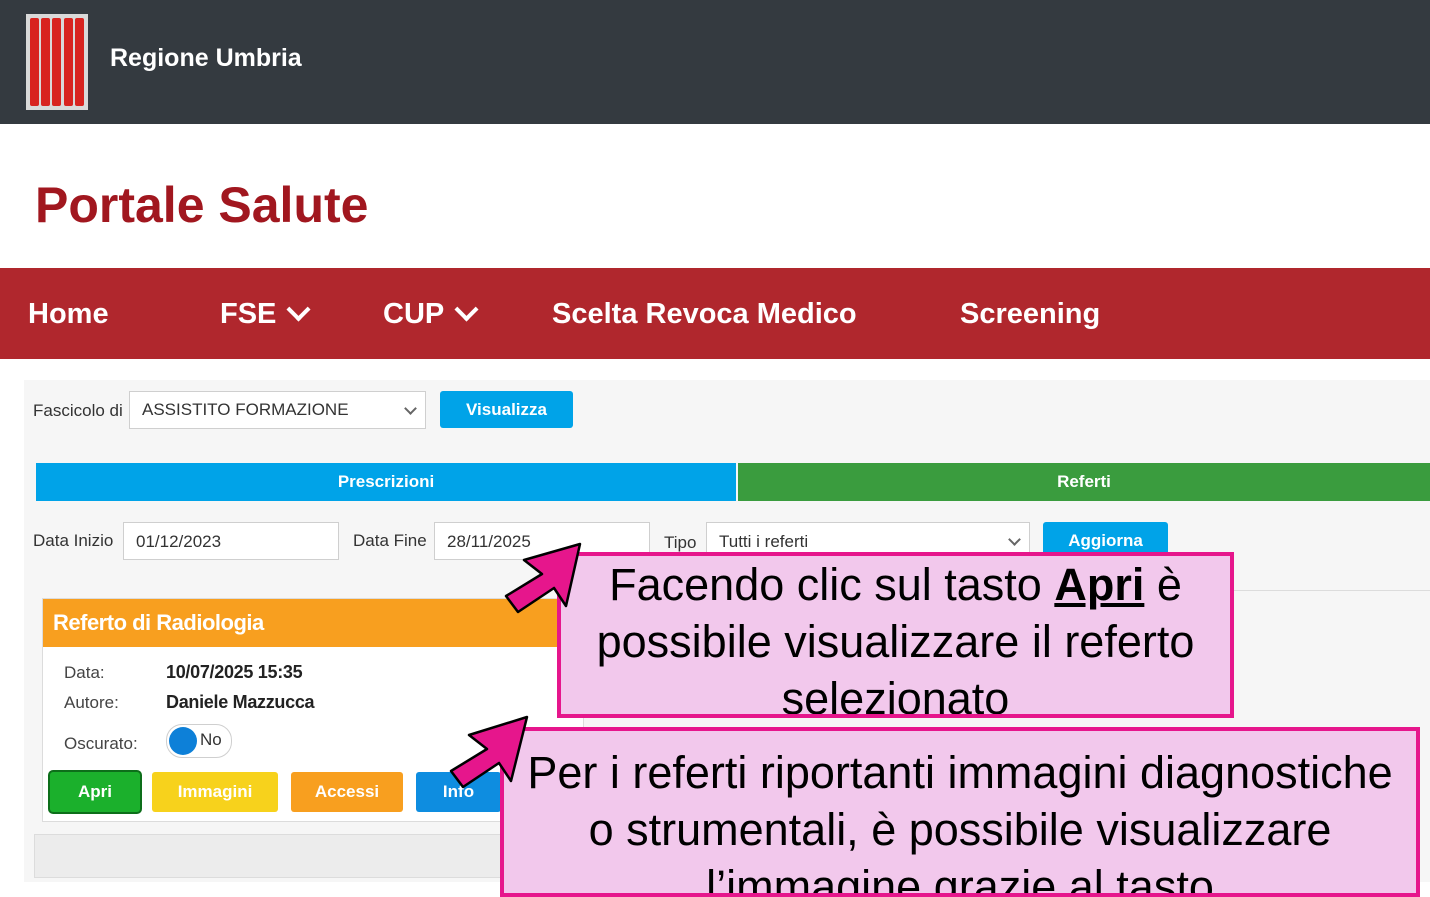 The image size is (1430, 897). Describe the element at coordinates (57, 62) in the screenshot. I see `regione-umbria-logo` at that location.